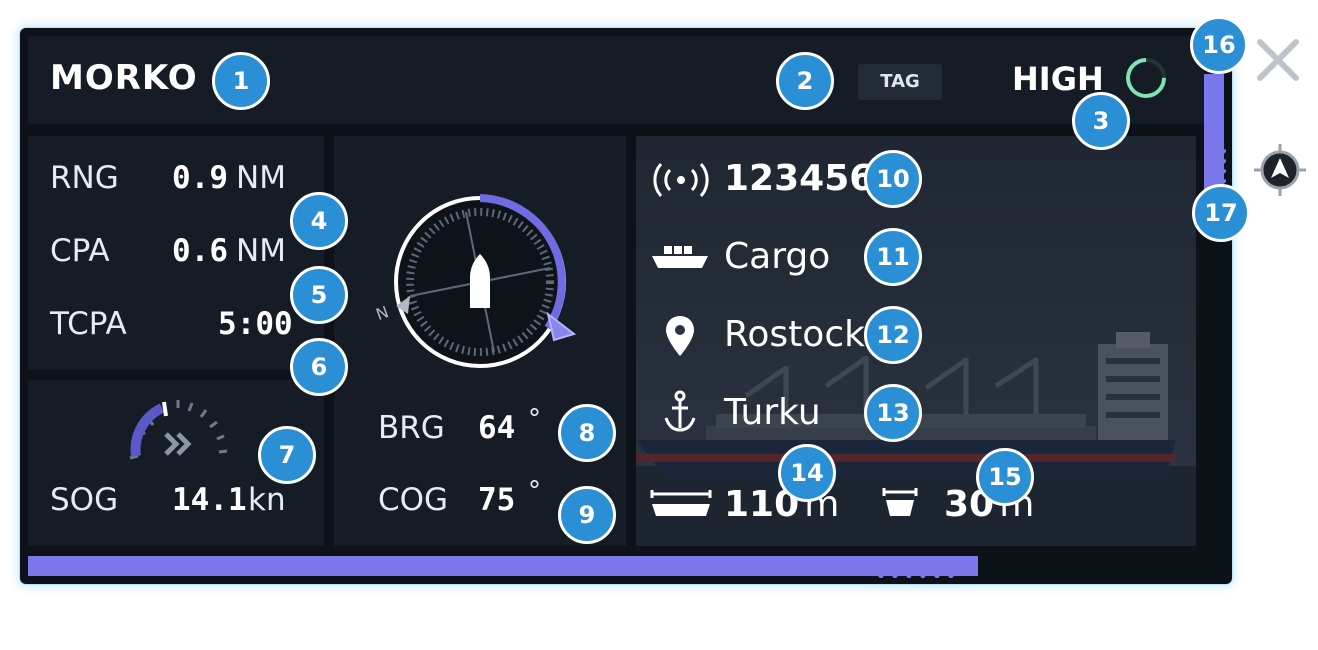 The width and height of the screenshot is (1318, 650). What do you see at coordinates (681, 180) in the screenshot?
I see `signal-icon` at bounding box center [681, 180].